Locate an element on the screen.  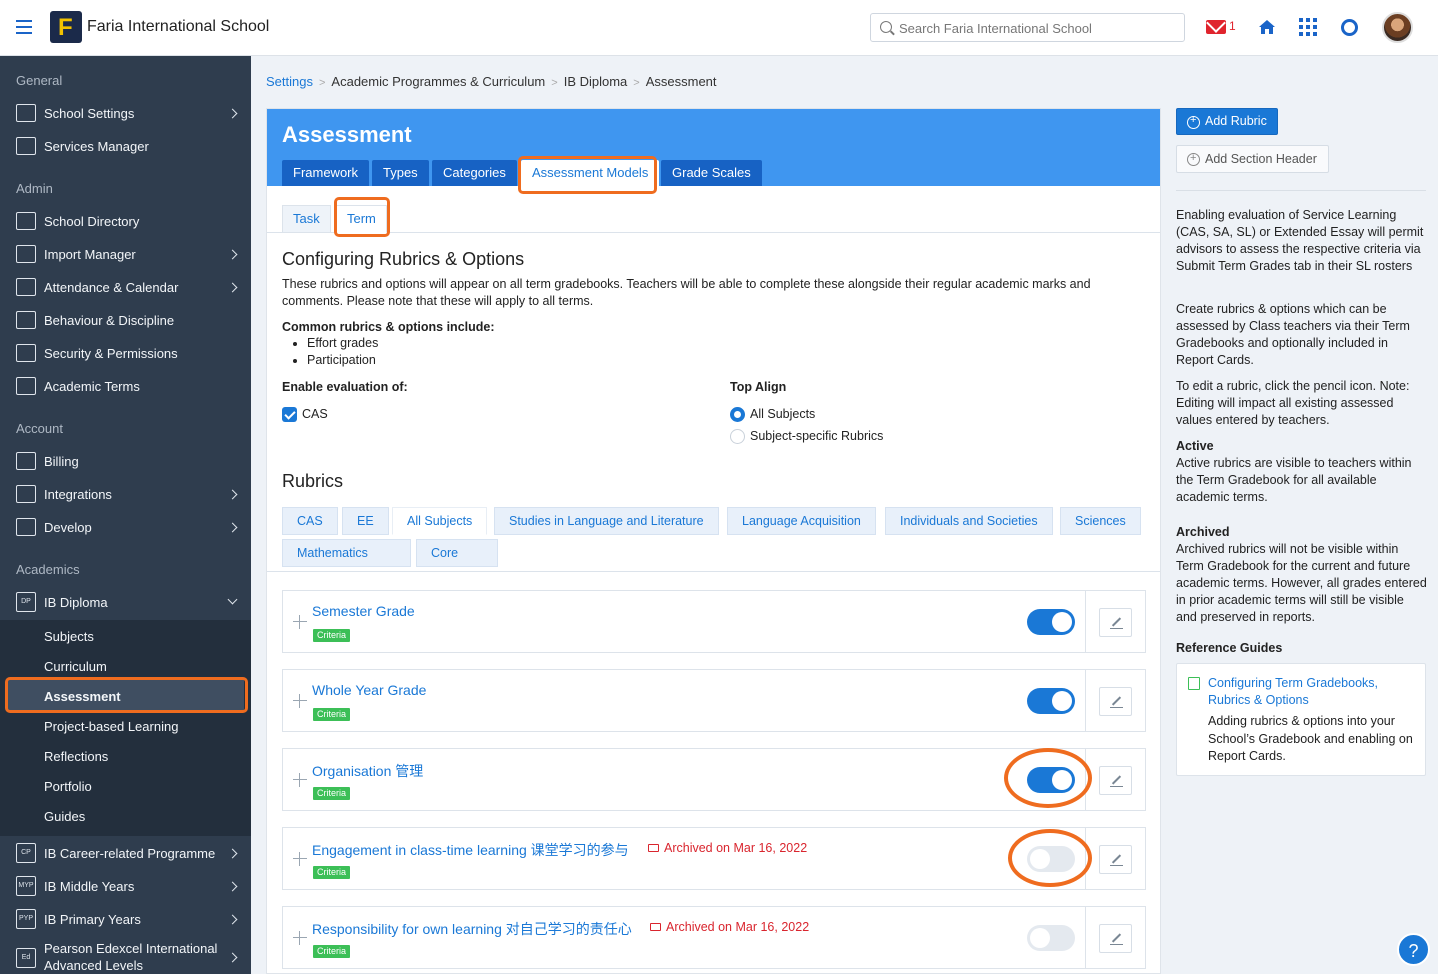
sidebar-item-academic-terms: Academic Terms is located at coordinates (125, 387).